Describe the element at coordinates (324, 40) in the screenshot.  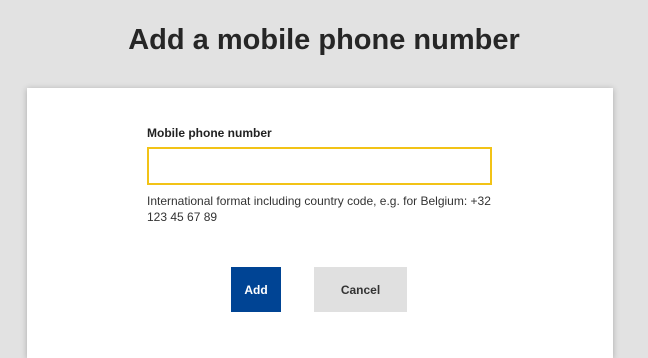
I see `page-title: Add a mobile phone number` at that location.